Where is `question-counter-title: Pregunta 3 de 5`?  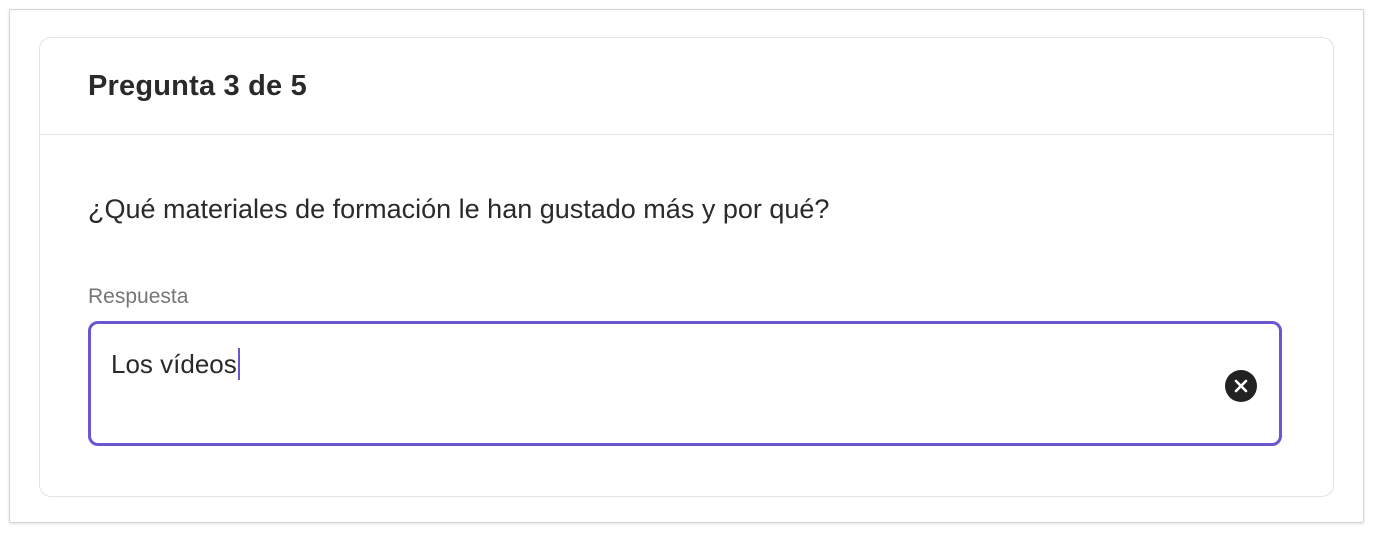 question-counter-title: Pregunta 3 de 5 is located at coordinates (197, 85).